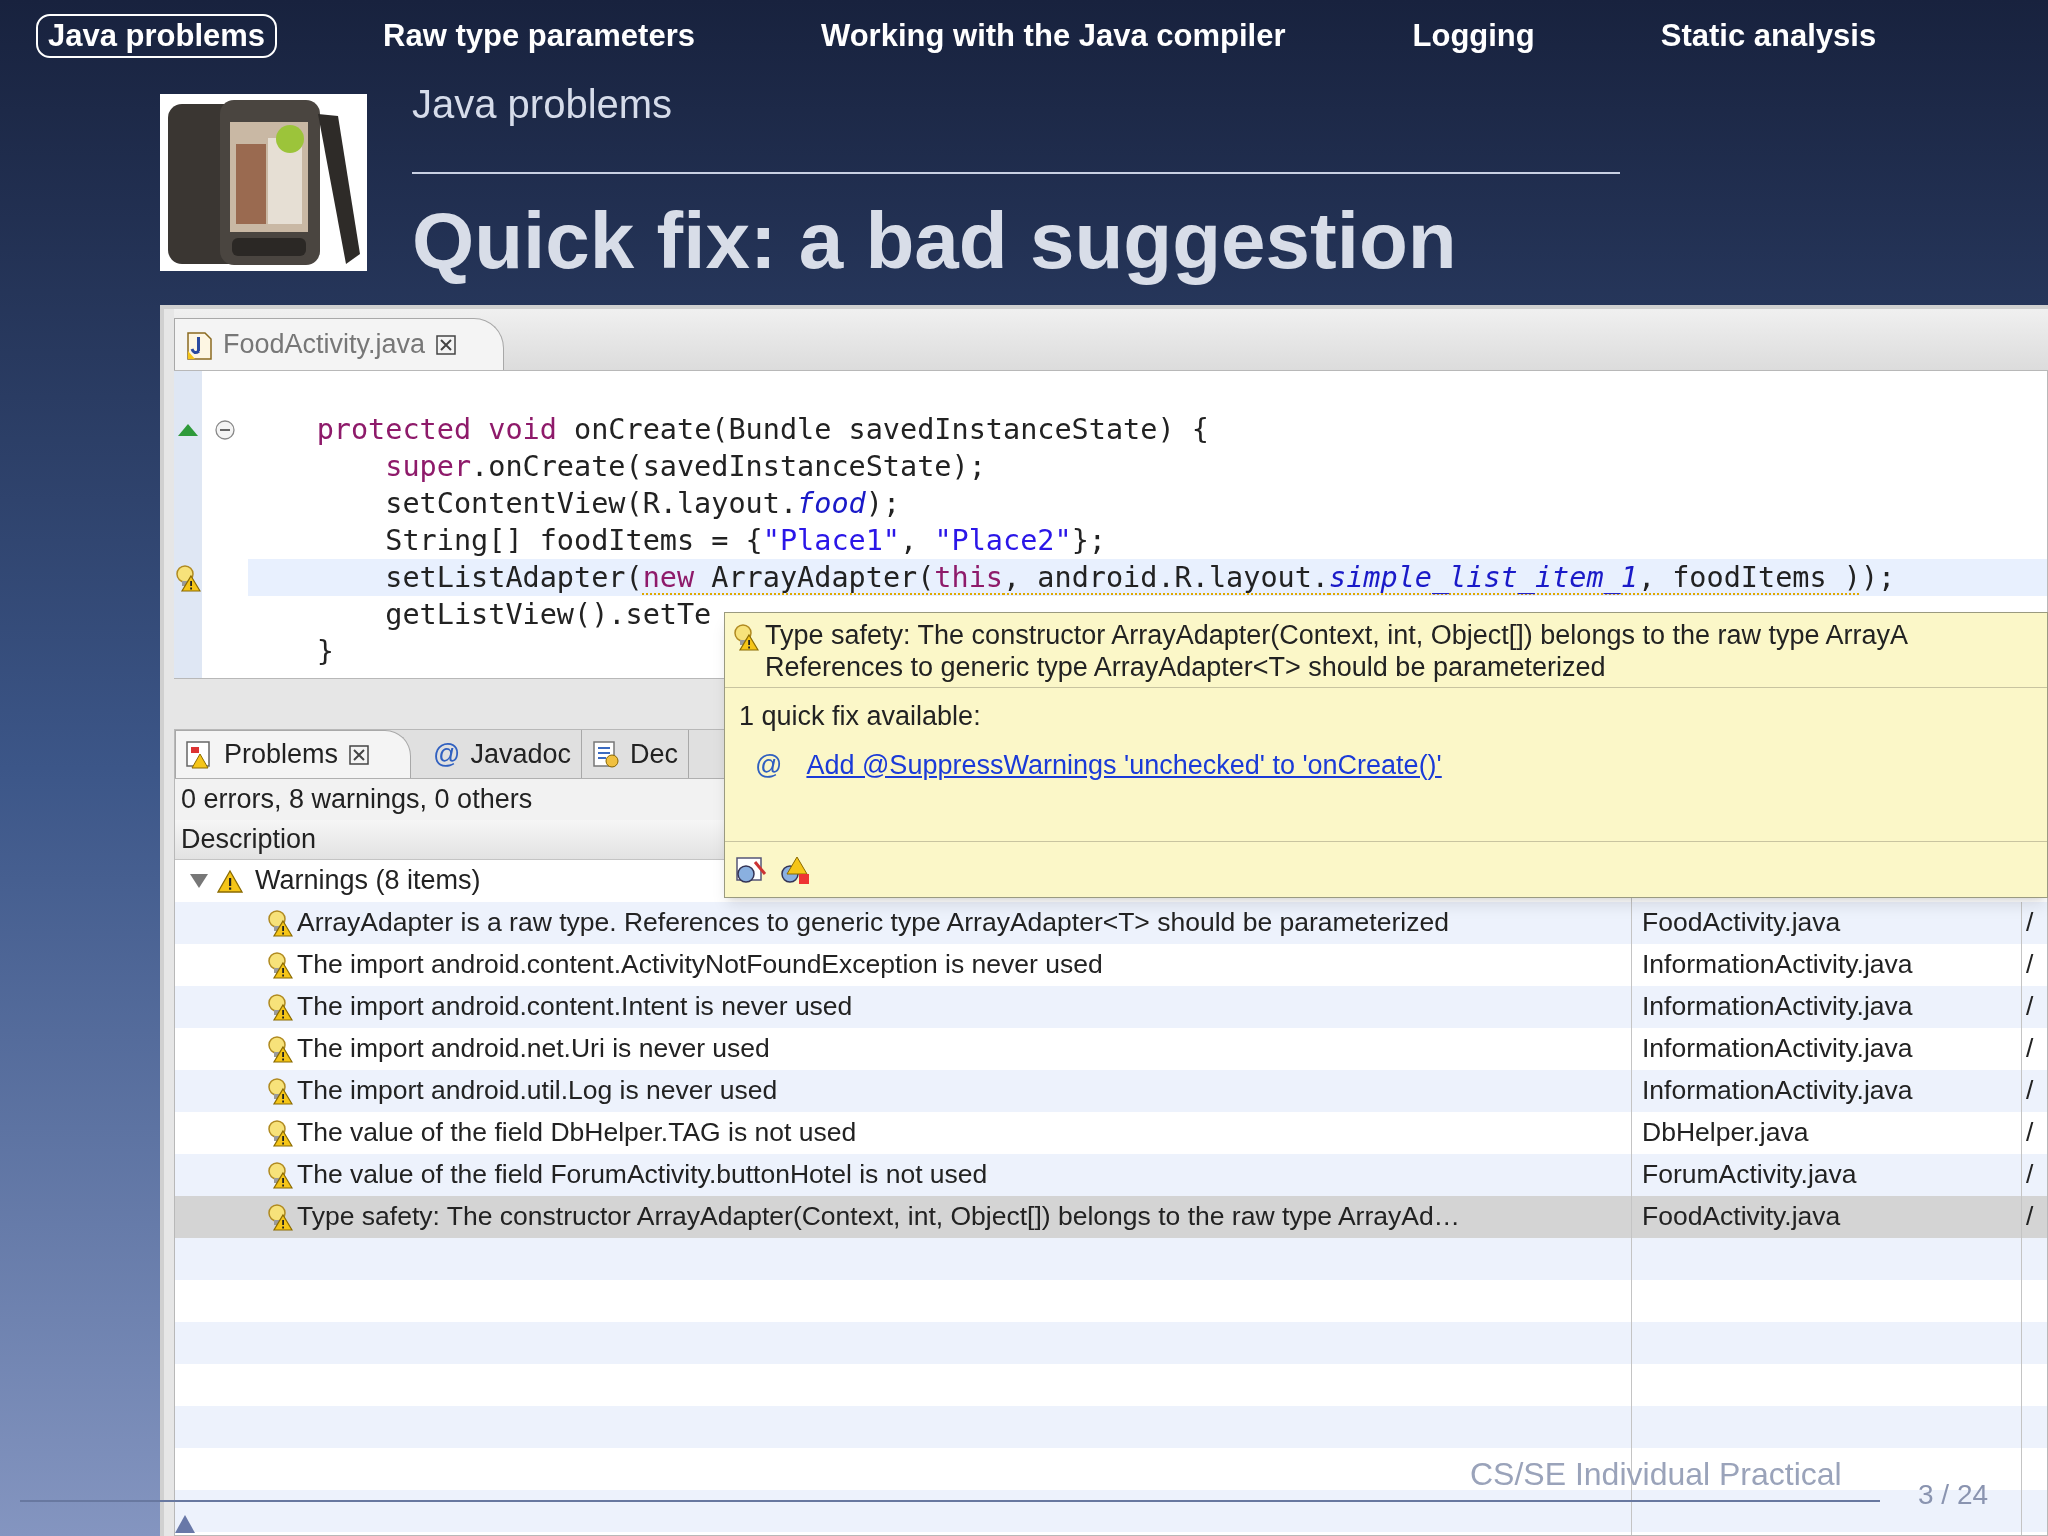  What do you see at coordinates (539, 36) in the screenshot?
I see `nav-link: Raw type parameters` at bounding box center [539, 36].